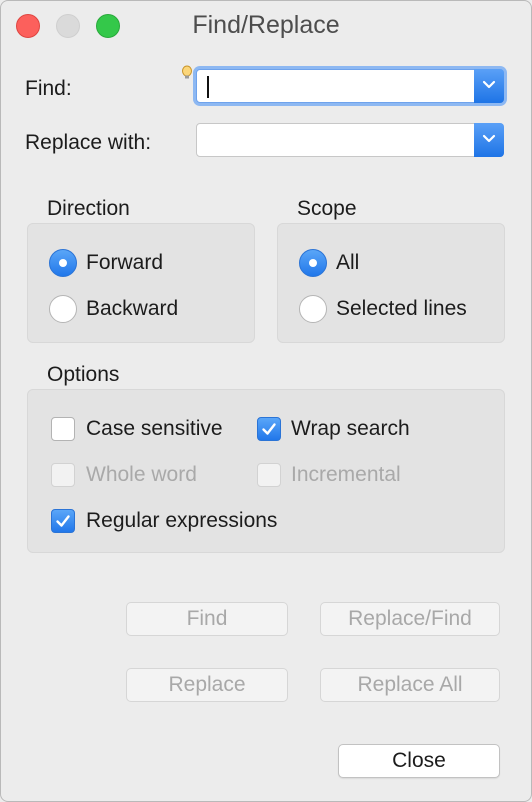  What do you see at coordinates (88, 208) in the screenshot?
I see `direction-title: Direction` at bounding box center [88, 208].